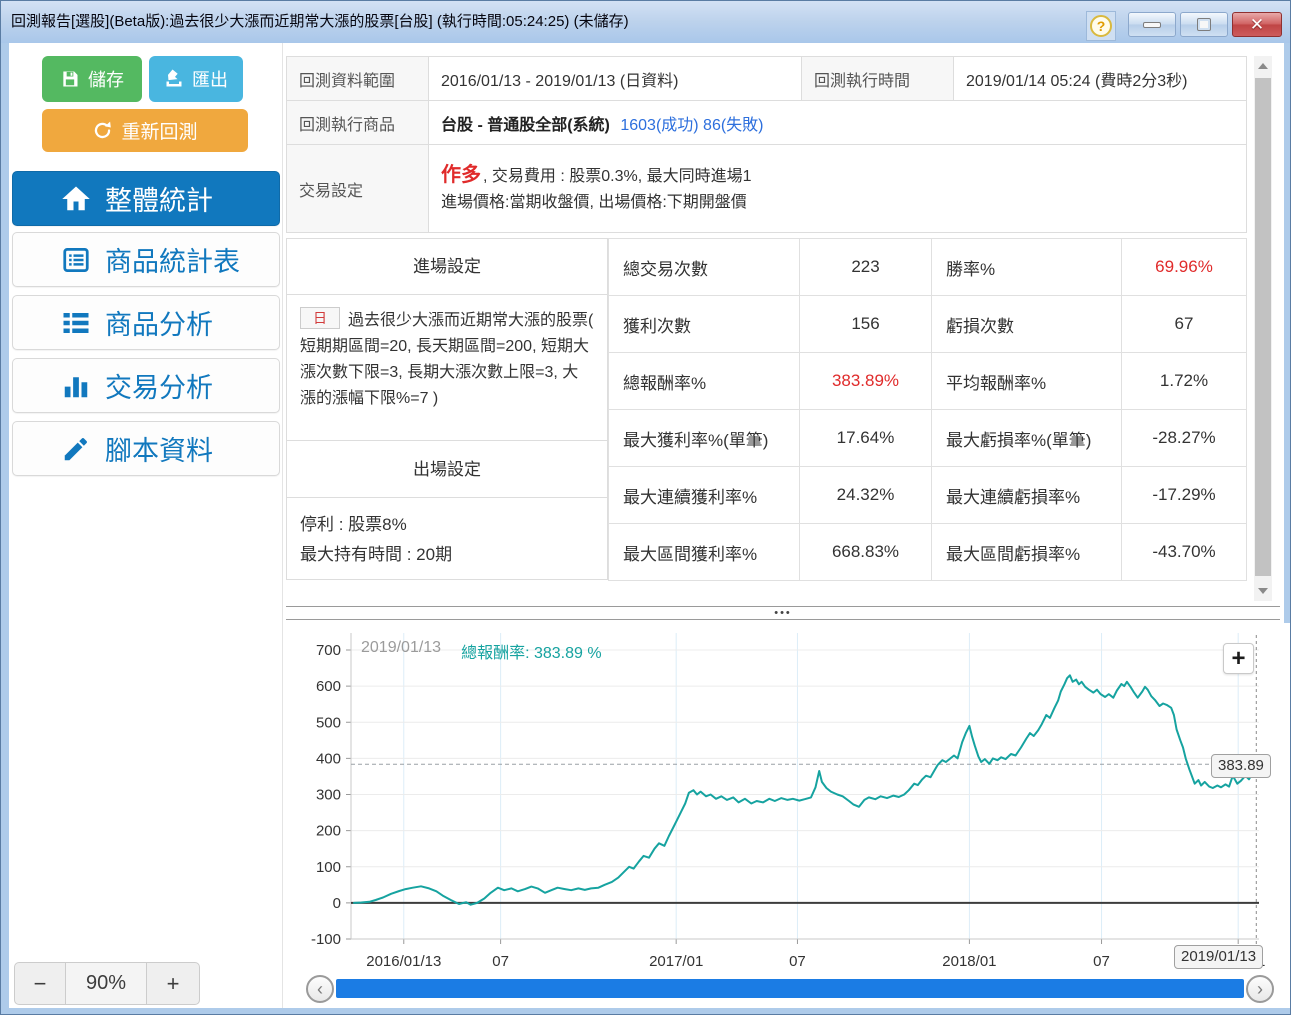 This screenshot has height=1015, width=1291. I want to click on save-button: 儲存, so click(92, 79).